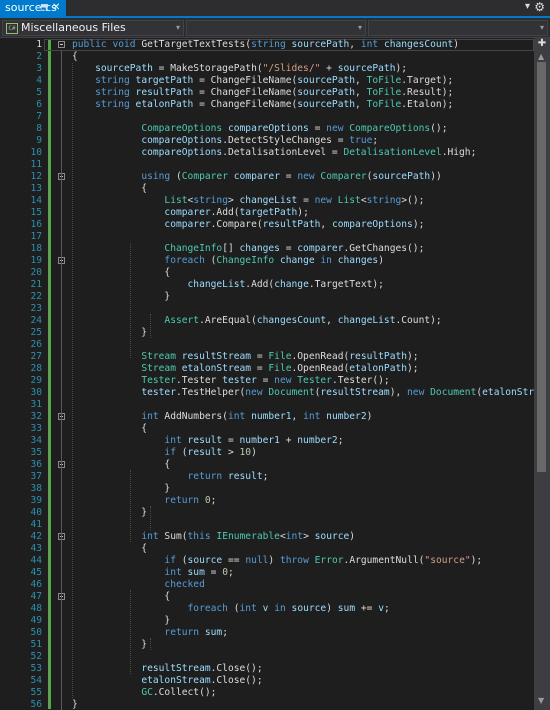 Image resolution: width=550 pixels, height=710 pixels. I want to click on code-line: 2{, so click(267, 57).